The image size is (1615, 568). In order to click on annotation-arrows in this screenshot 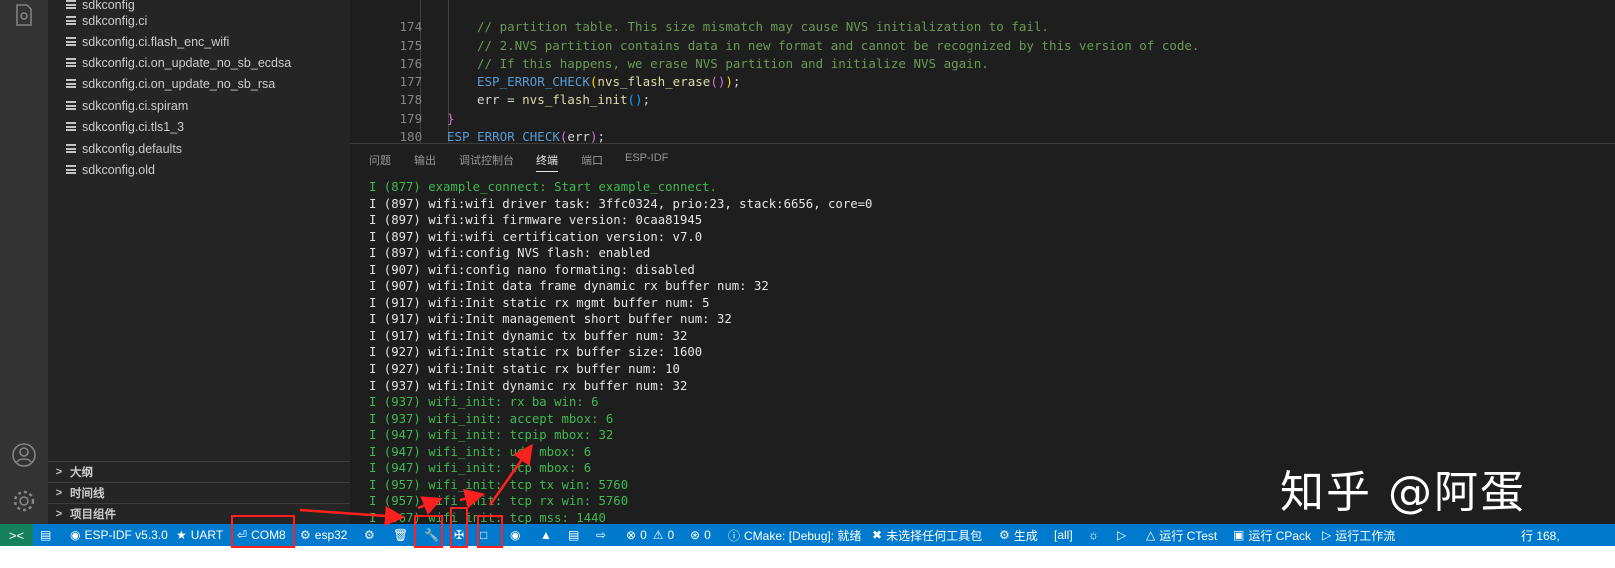, I will do `click(416, 484)`.